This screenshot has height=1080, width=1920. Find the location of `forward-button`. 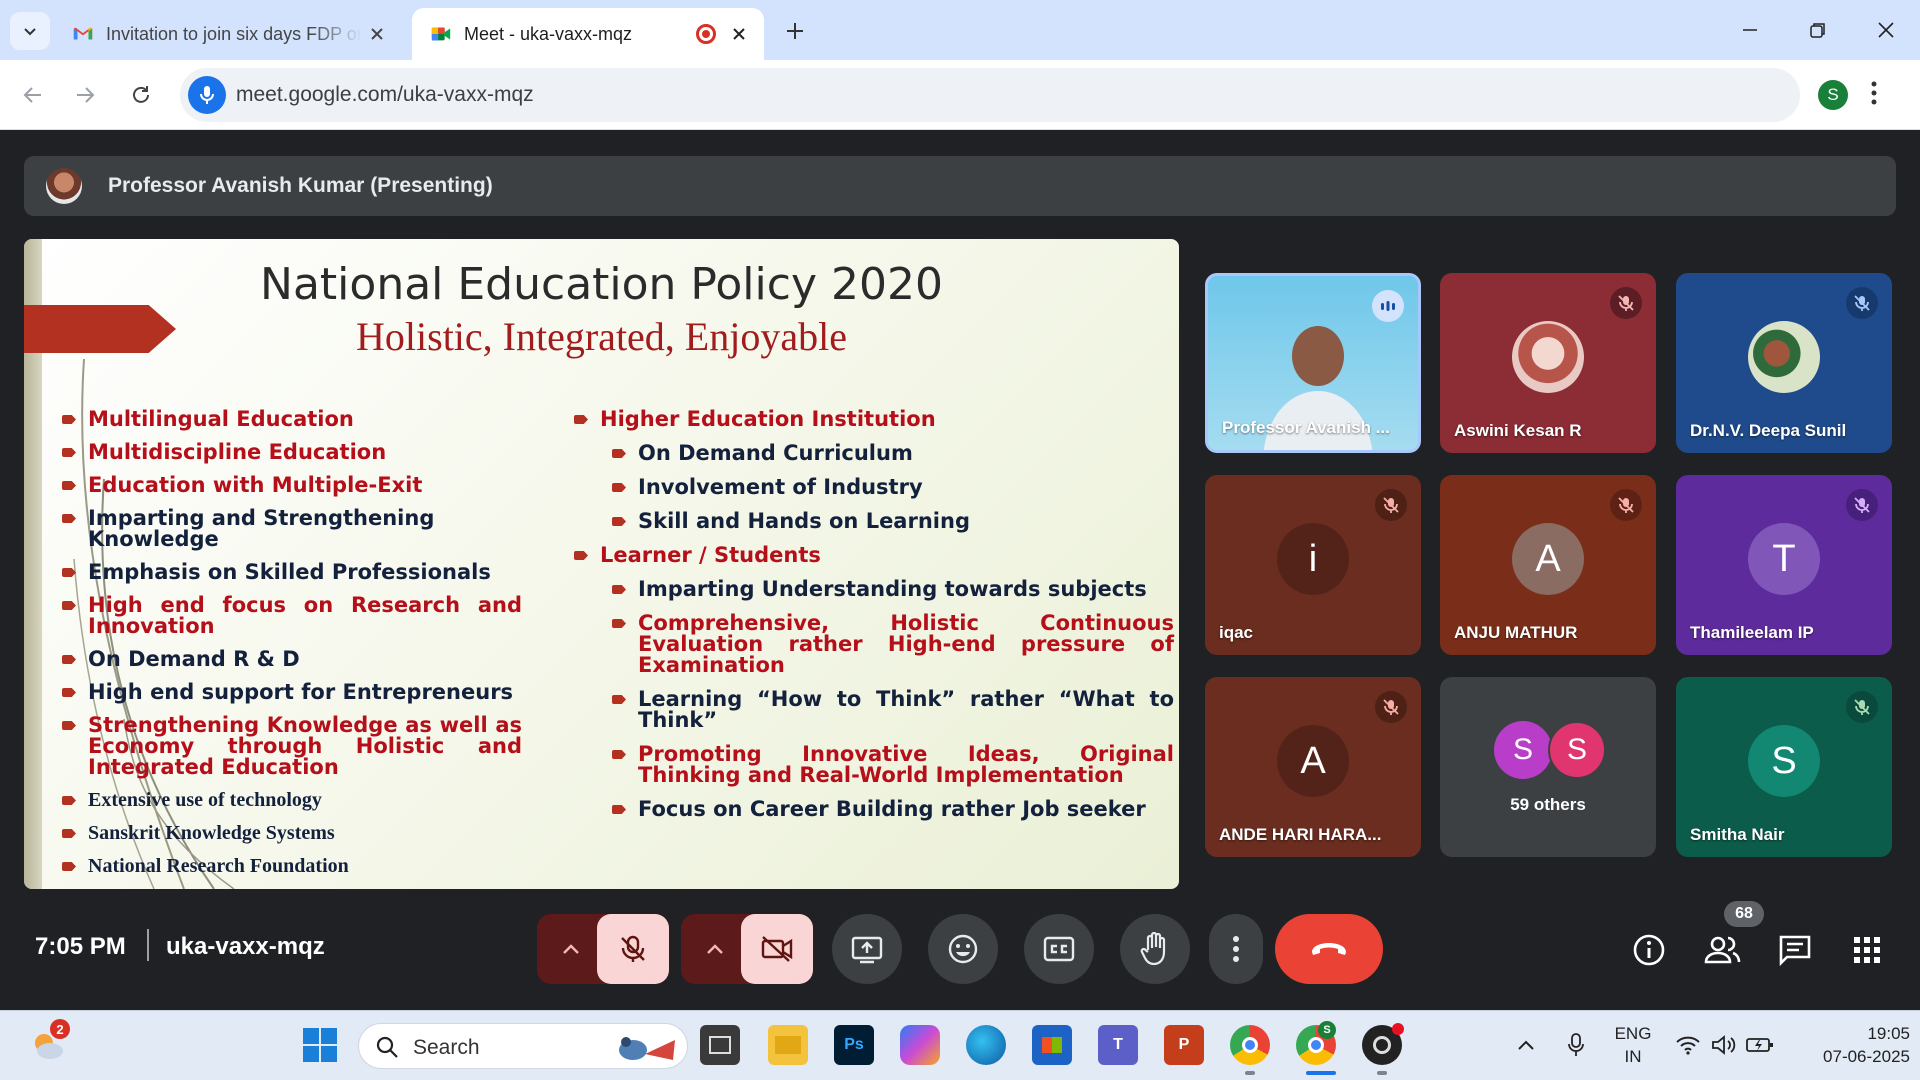

forward-button is located at coordinates (85, 95).